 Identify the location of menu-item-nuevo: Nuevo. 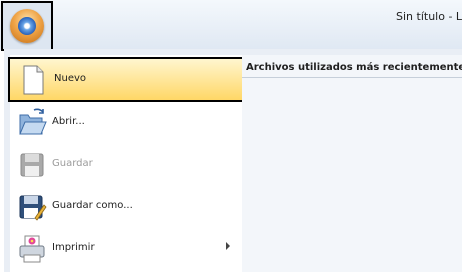
(127, 79).